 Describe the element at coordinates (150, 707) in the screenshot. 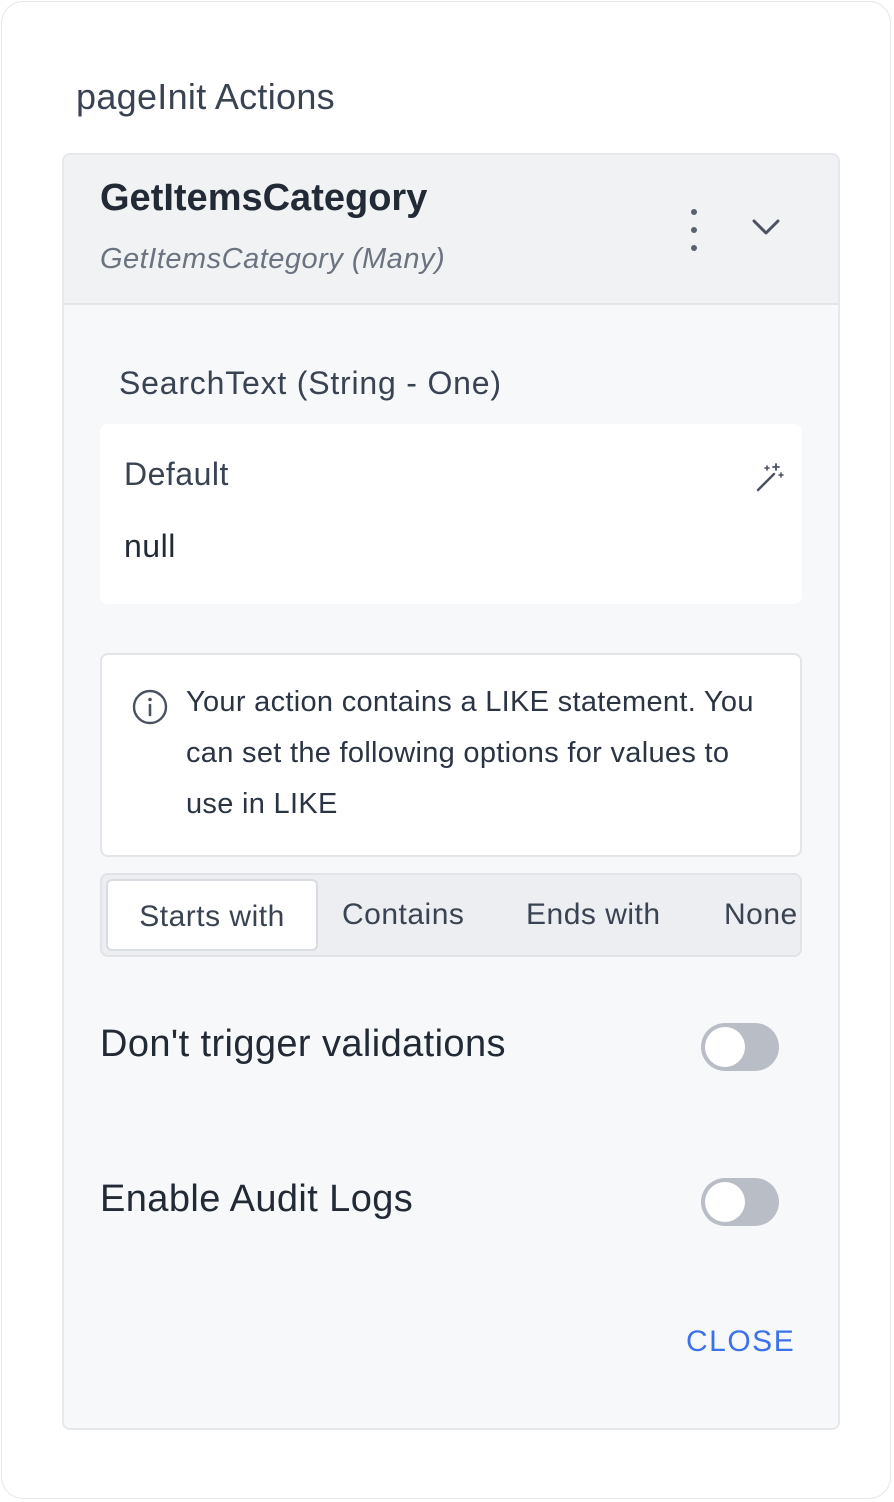

I see `info-icon` at that location.